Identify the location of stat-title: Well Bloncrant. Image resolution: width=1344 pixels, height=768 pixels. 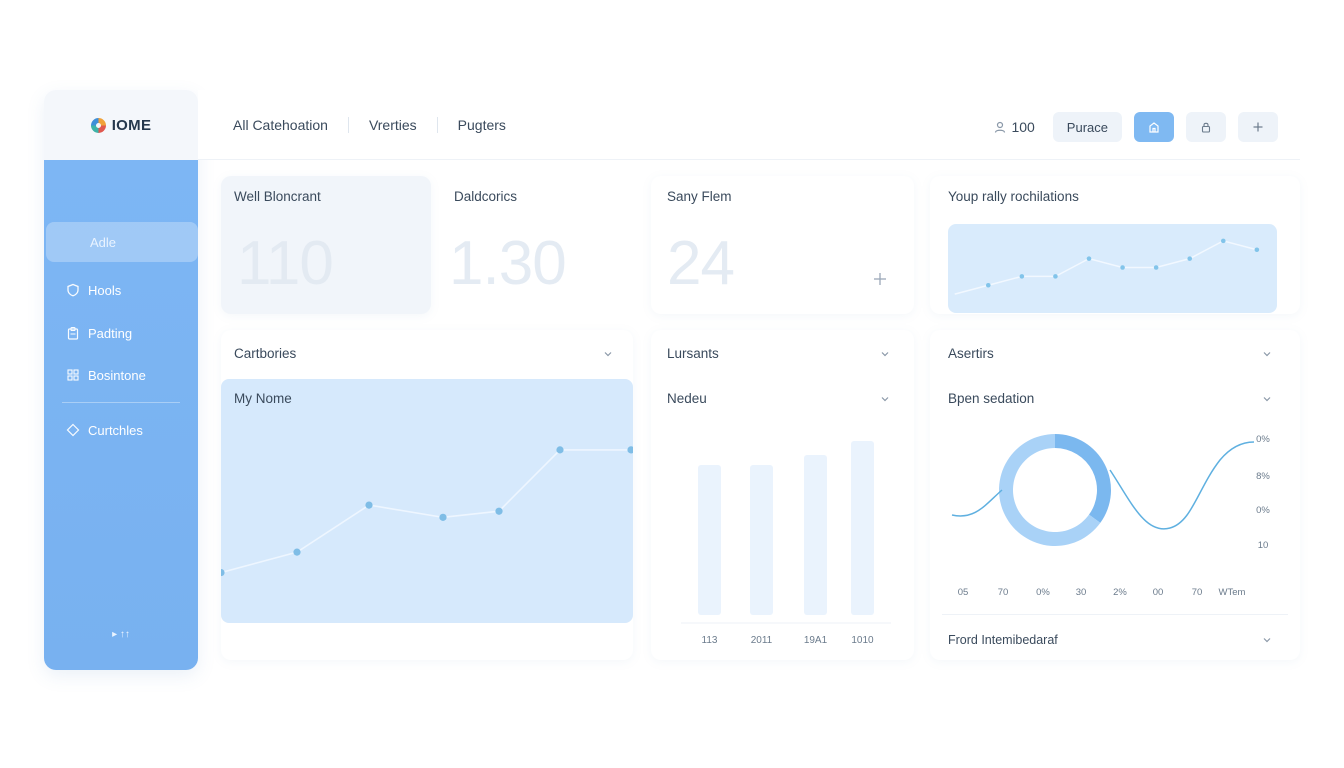
(277, 196).